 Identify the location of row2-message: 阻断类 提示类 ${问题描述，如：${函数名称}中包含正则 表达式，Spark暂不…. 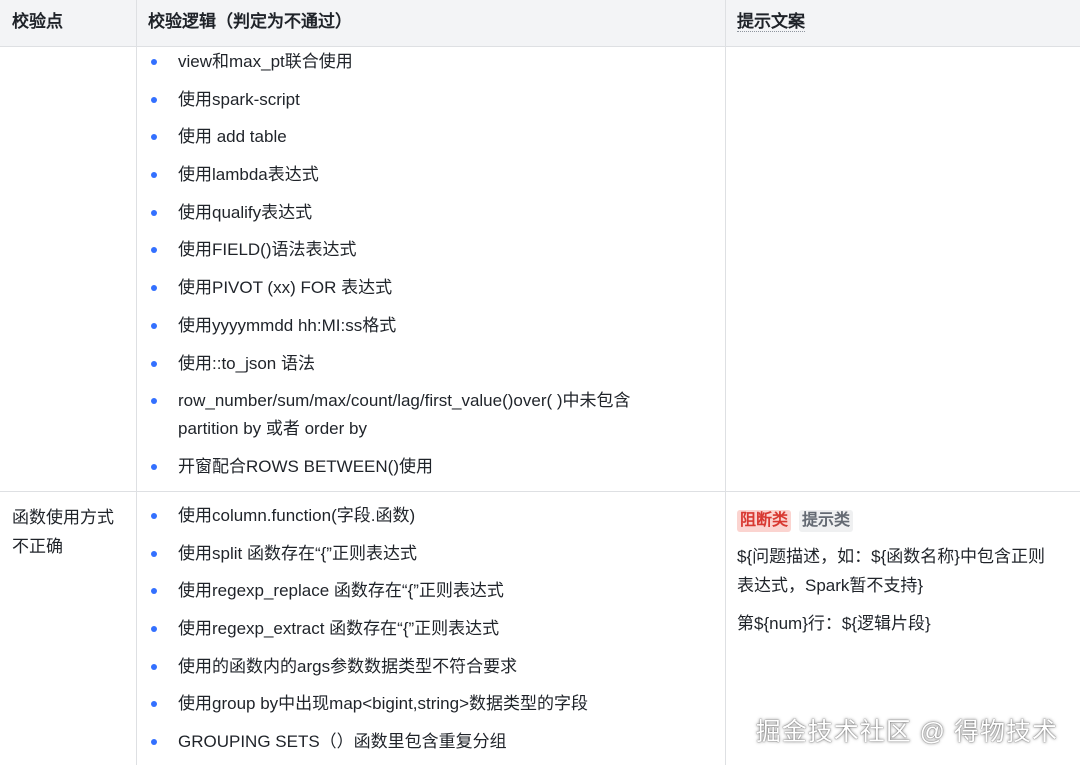
(904, 571).